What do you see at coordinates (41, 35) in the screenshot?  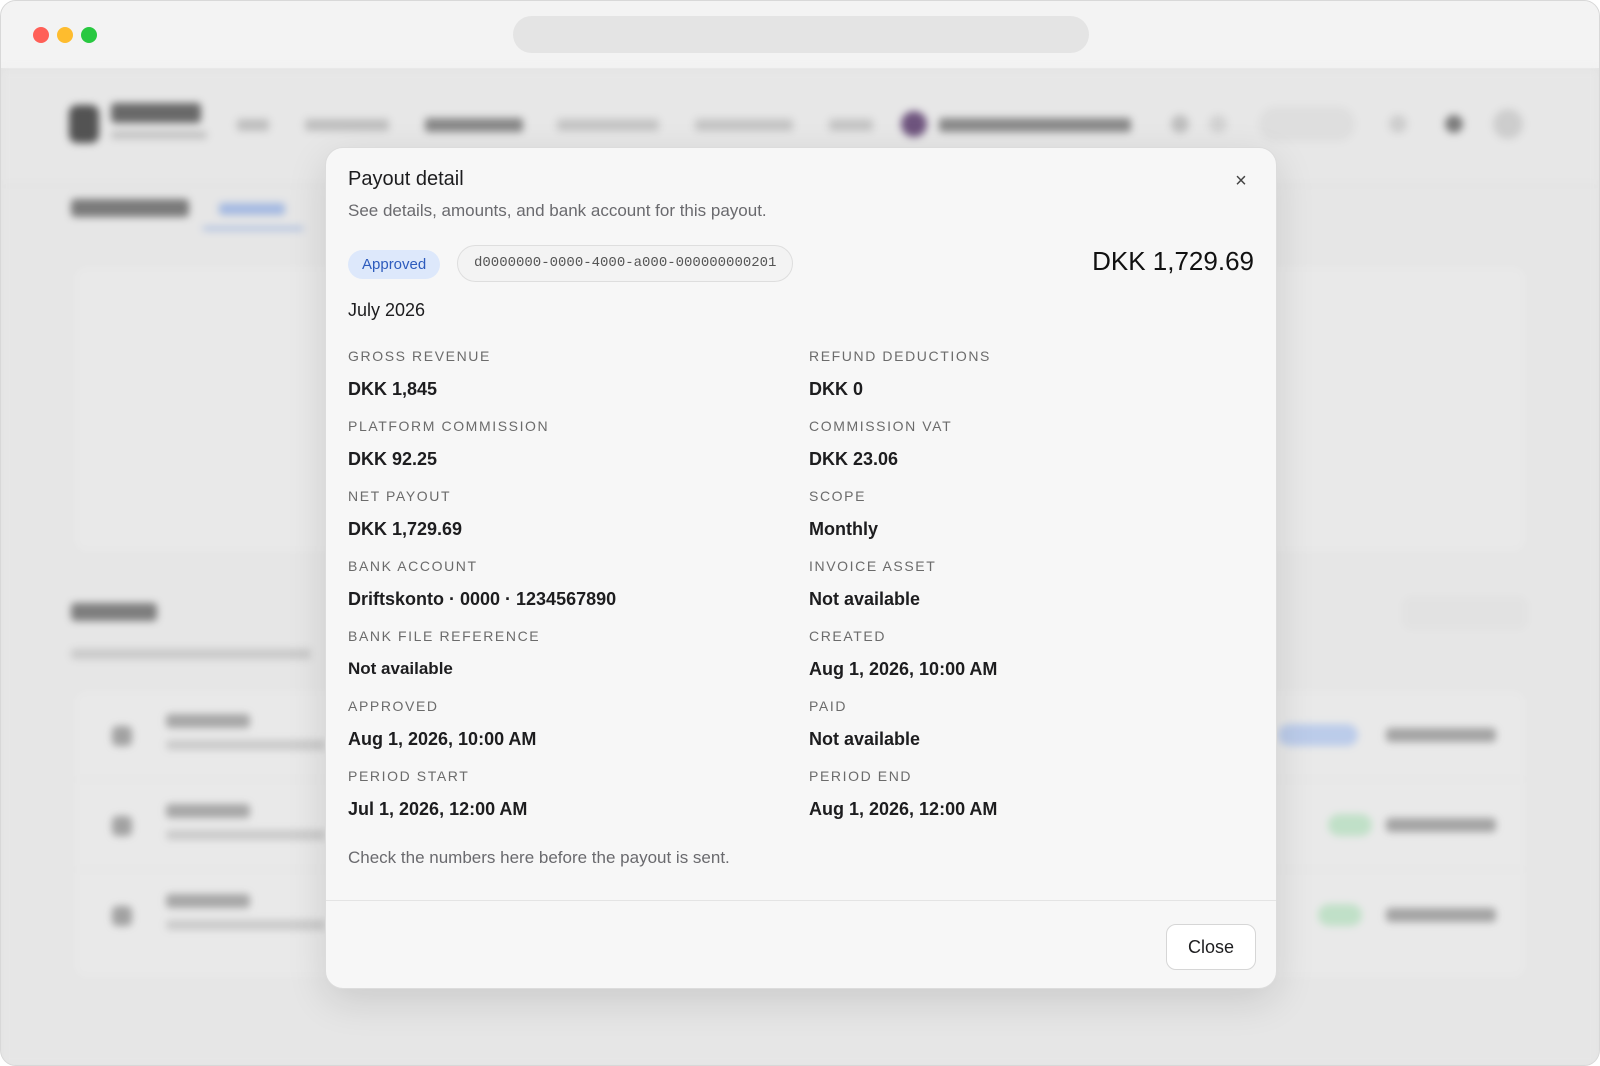 I see `window-close-control` at bounding box center [41, 35].